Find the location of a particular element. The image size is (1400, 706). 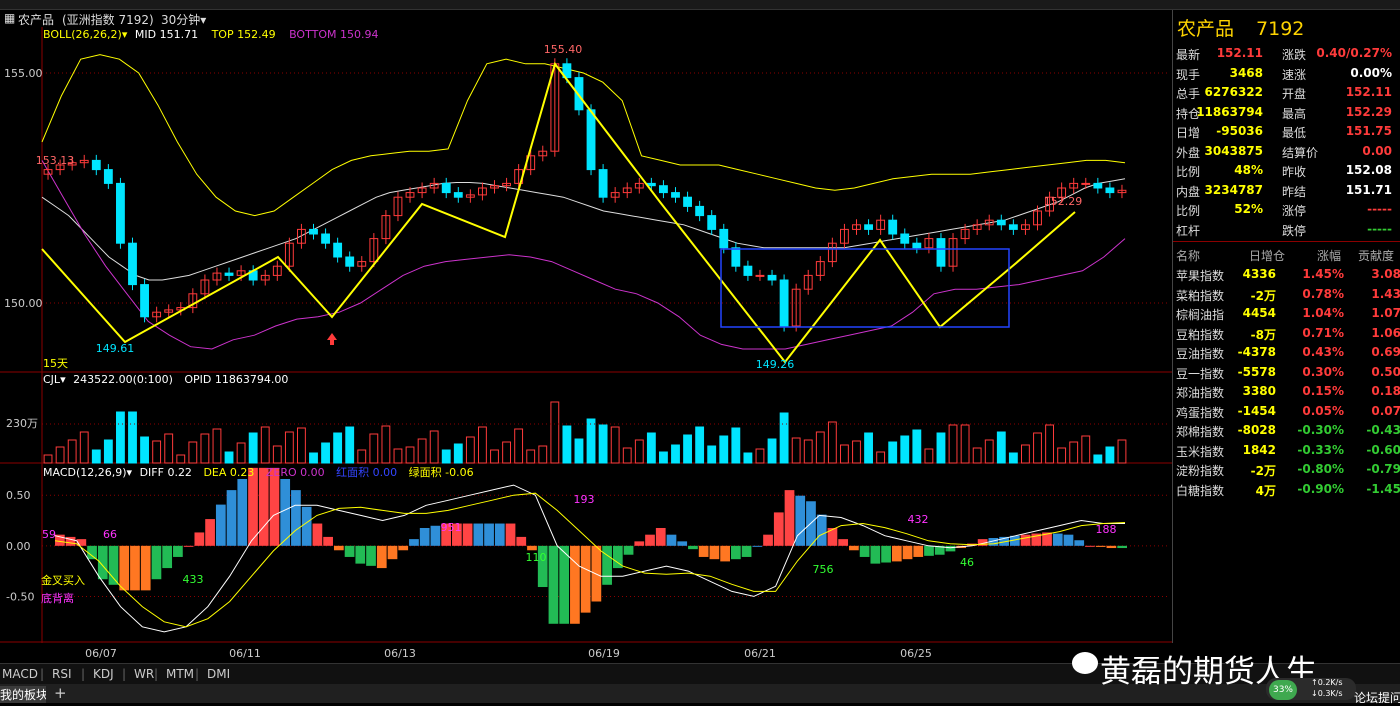

index-name: 郑棉指数 is located at coordinates (1200, 432).